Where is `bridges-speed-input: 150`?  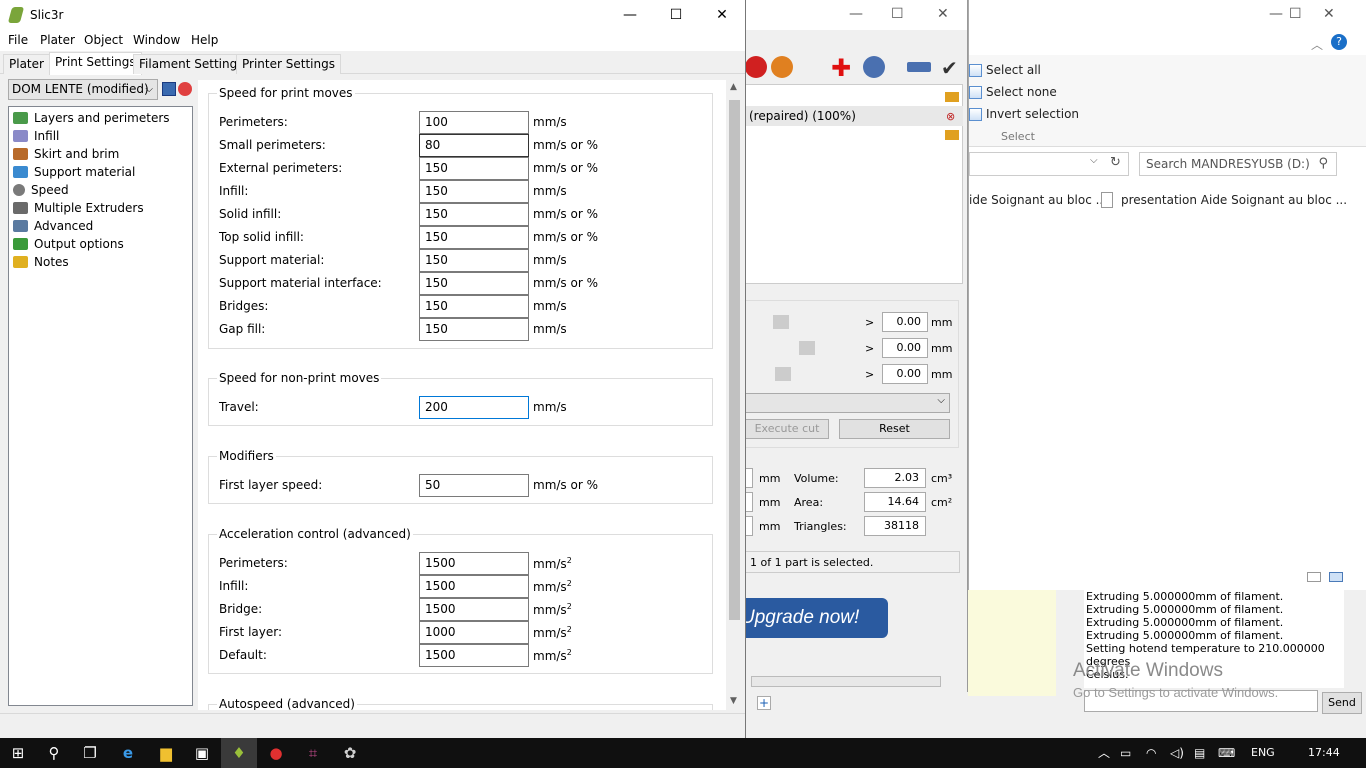 bridges-speed-input: 150 is located at coordinates (474, 306).